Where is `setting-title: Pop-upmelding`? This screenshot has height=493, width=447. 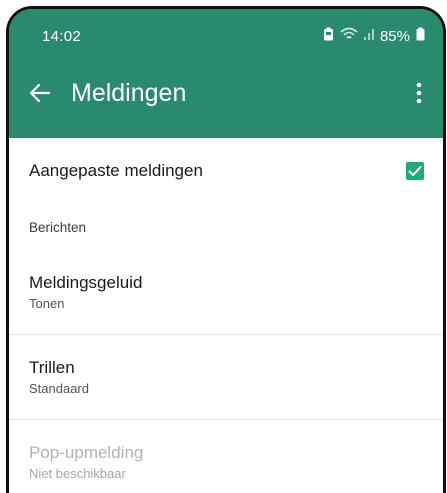 setting-title: Pop-upmelding is located at coordinates (86, 452).